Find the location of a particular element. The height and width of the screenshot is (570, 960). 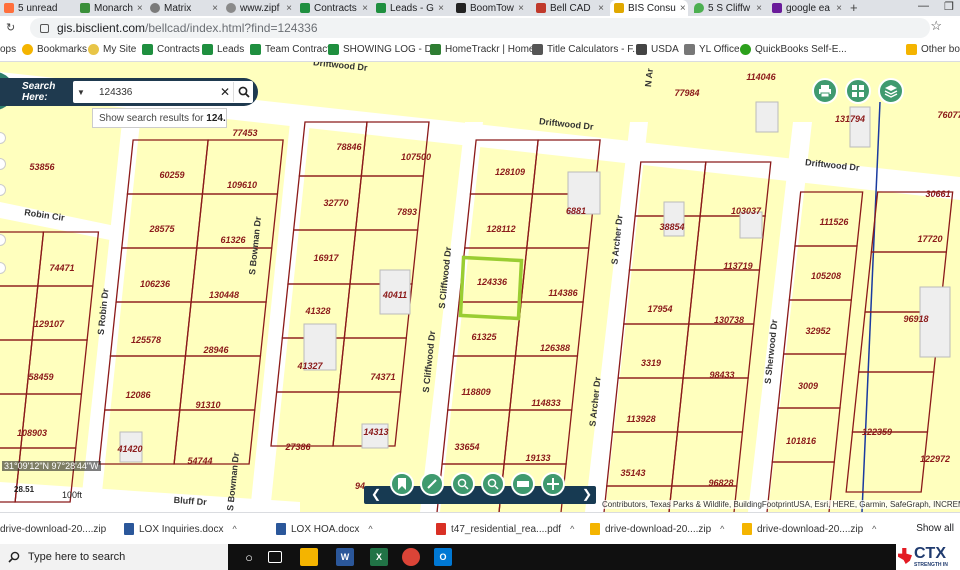

bookmark-tool-button is located at coordinates (402, 484).